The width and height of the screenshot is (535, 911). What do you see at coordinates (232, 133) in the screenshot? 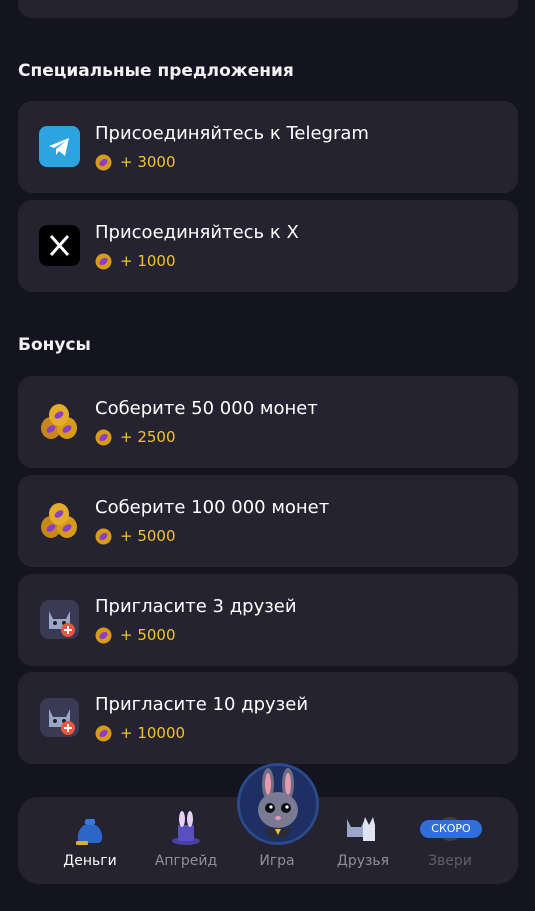
I see `task-title: Присоединяйтесь к Telegram` at bounding box center [232, 133].